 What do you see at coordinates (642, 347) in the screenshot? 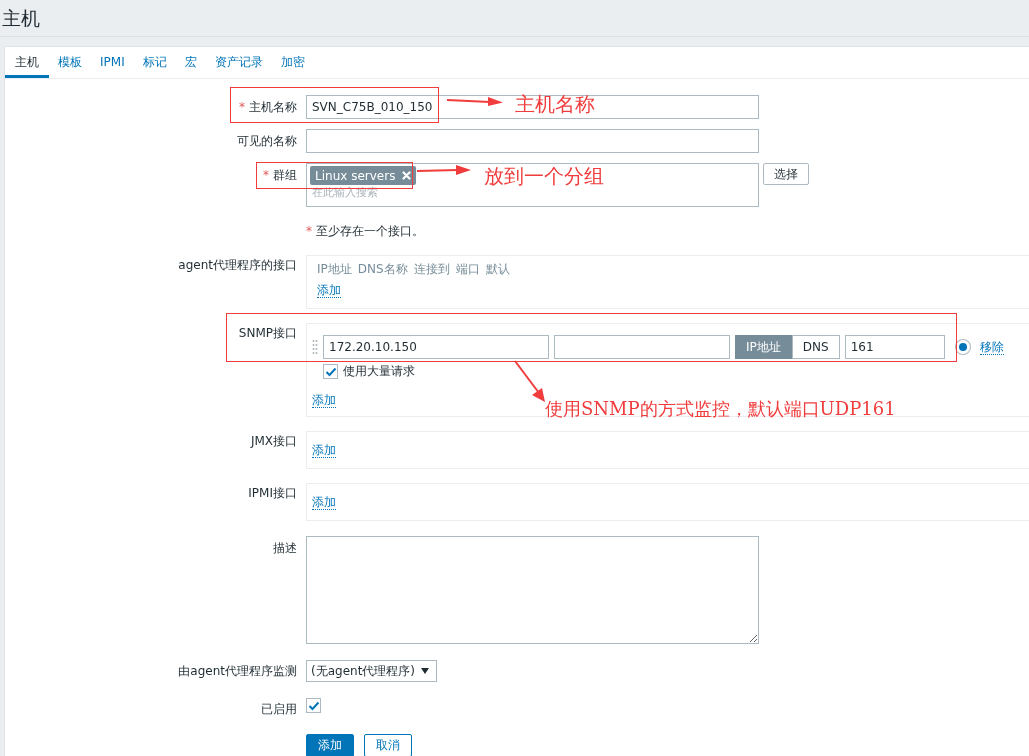
I see `dns-name-field` at bounding box center [642, 347].